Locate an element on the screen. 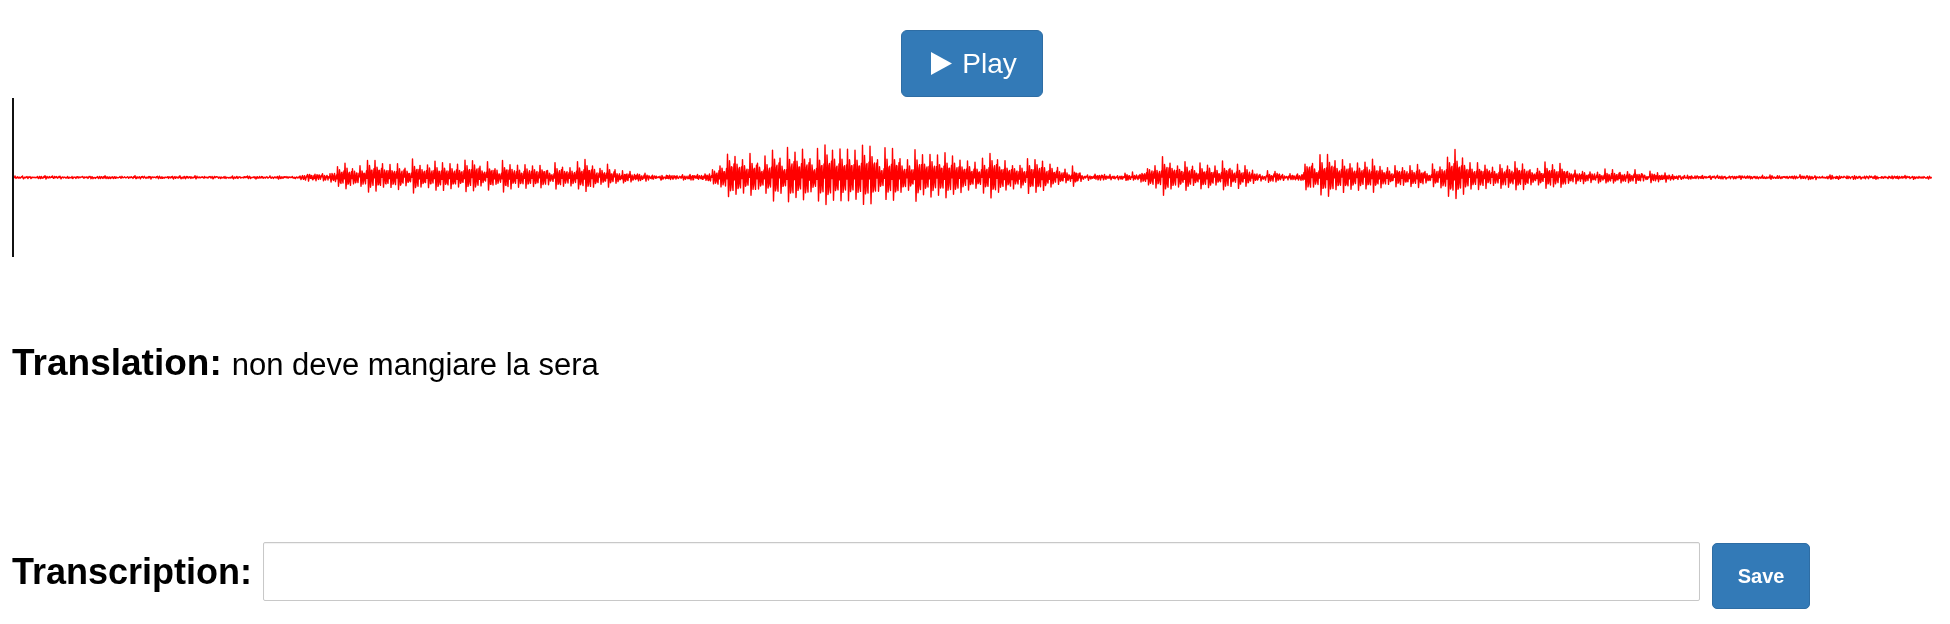 The width and height of the screenshot is (1950, 624). translation-text: non deve mangiare la sera is located at coordinates (415, 365).